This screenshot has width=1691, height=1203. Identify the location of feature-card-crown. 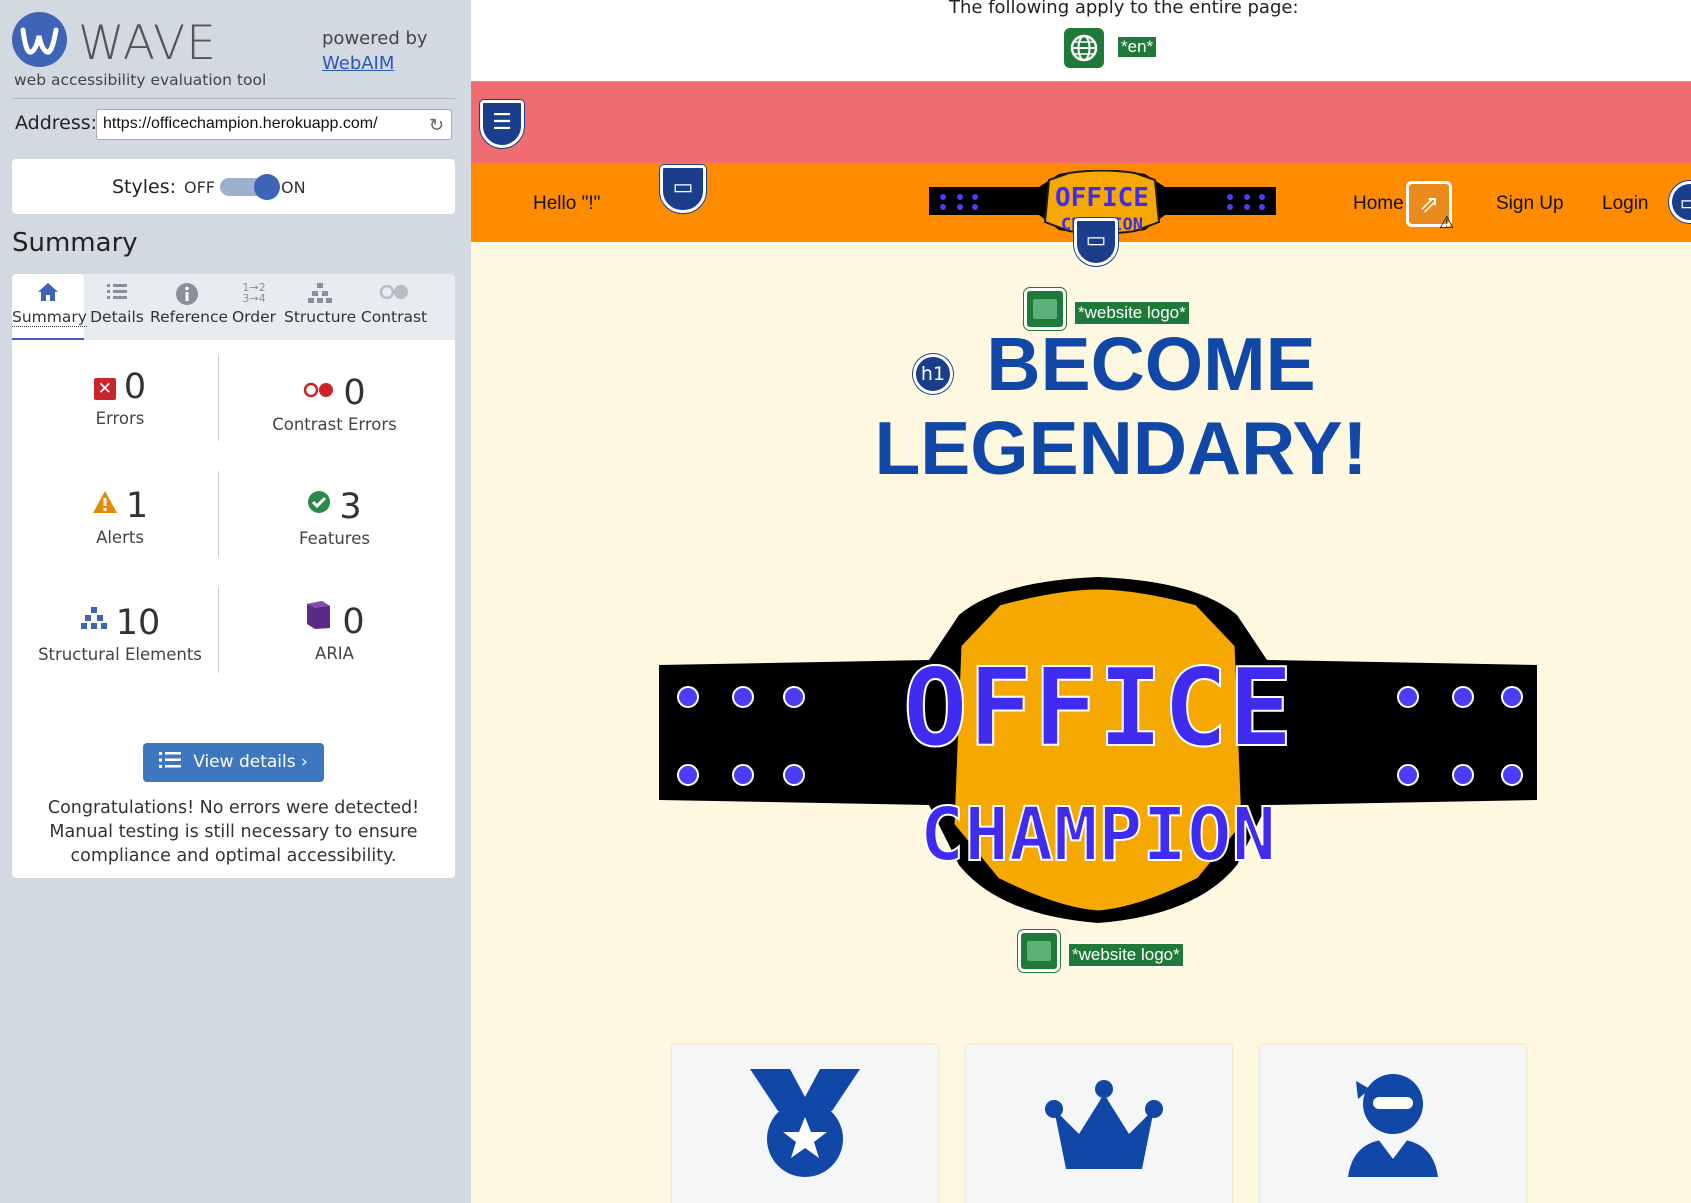
(1099, 1124).